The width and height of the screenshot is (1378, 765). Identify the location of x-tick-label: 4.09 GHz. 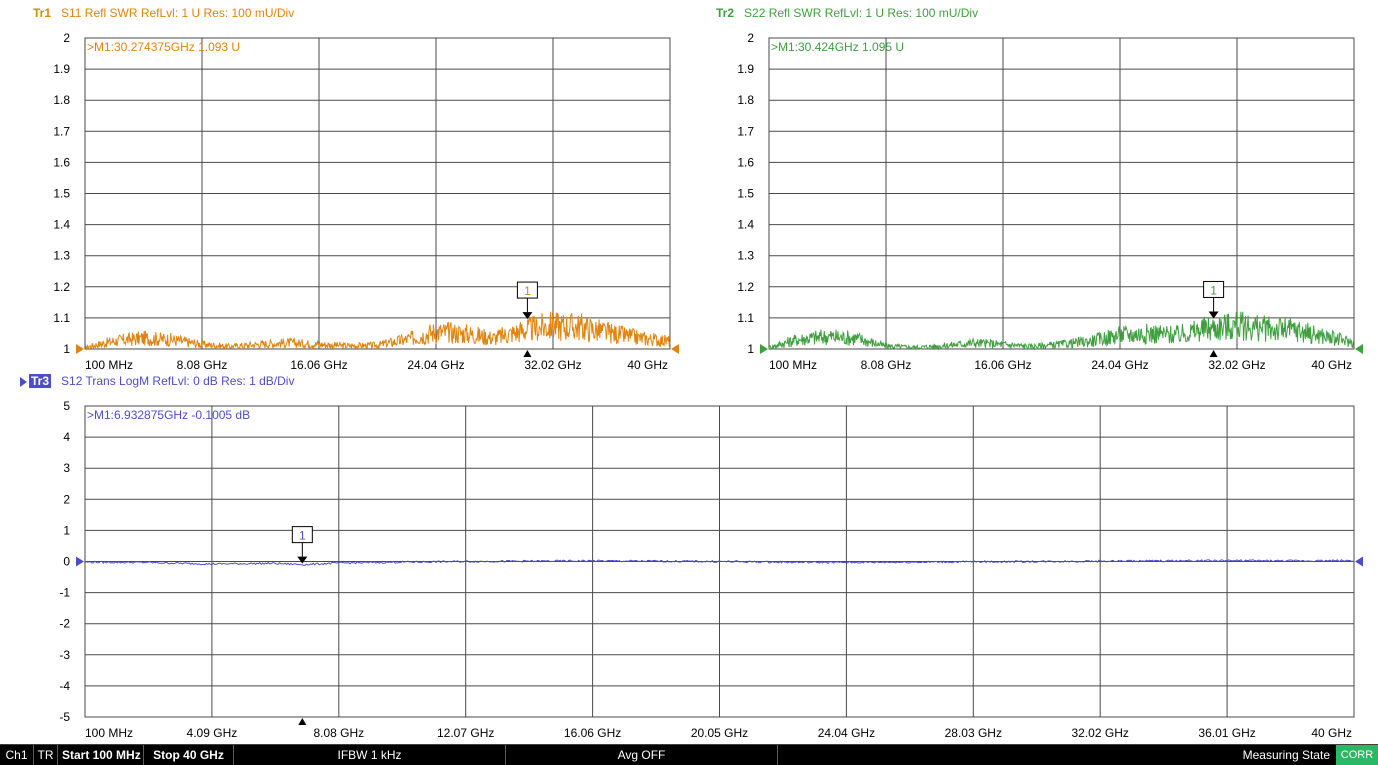
(212, 733).